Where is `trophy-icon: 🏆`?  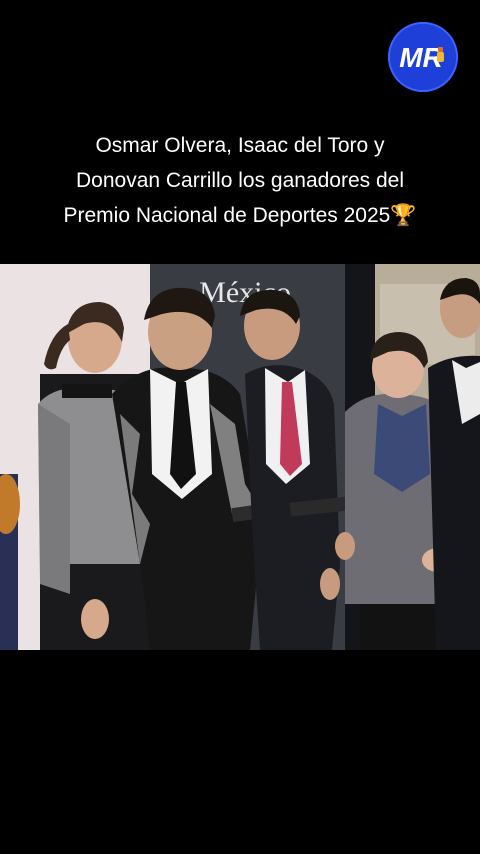 trophy-icon: 🏆 is located at coordinates (403, 215).